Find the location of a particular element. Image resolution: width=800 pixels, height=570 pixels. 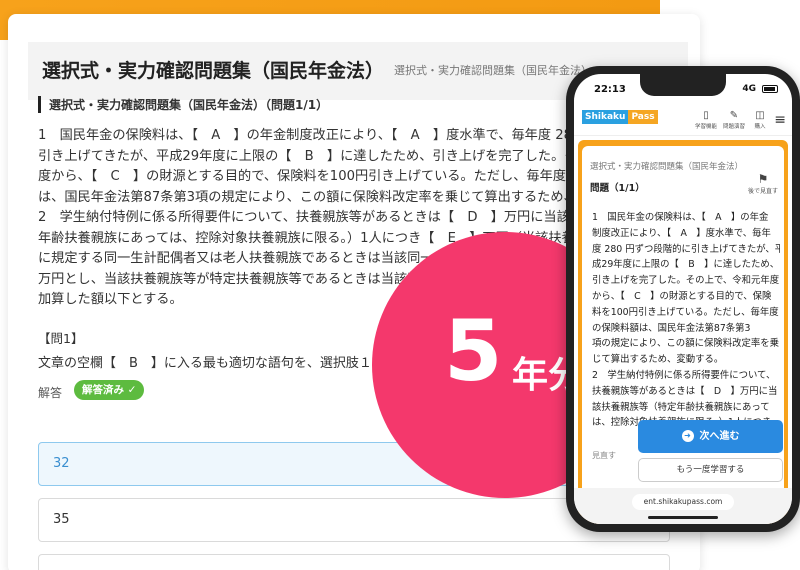

phone-question-line: 扶養親族等があるときは【 D 】万円に当 is located at coordinates (685, 391).